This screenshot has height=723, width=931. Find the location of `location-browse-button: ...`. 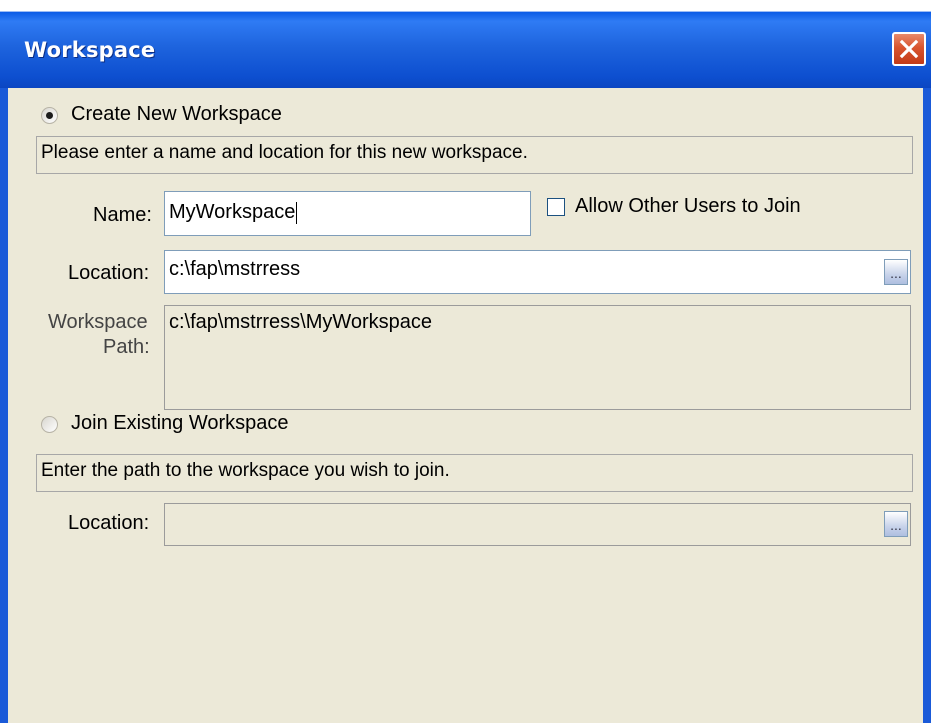

location-browse-button: ... is located at coordinates (896, 272).